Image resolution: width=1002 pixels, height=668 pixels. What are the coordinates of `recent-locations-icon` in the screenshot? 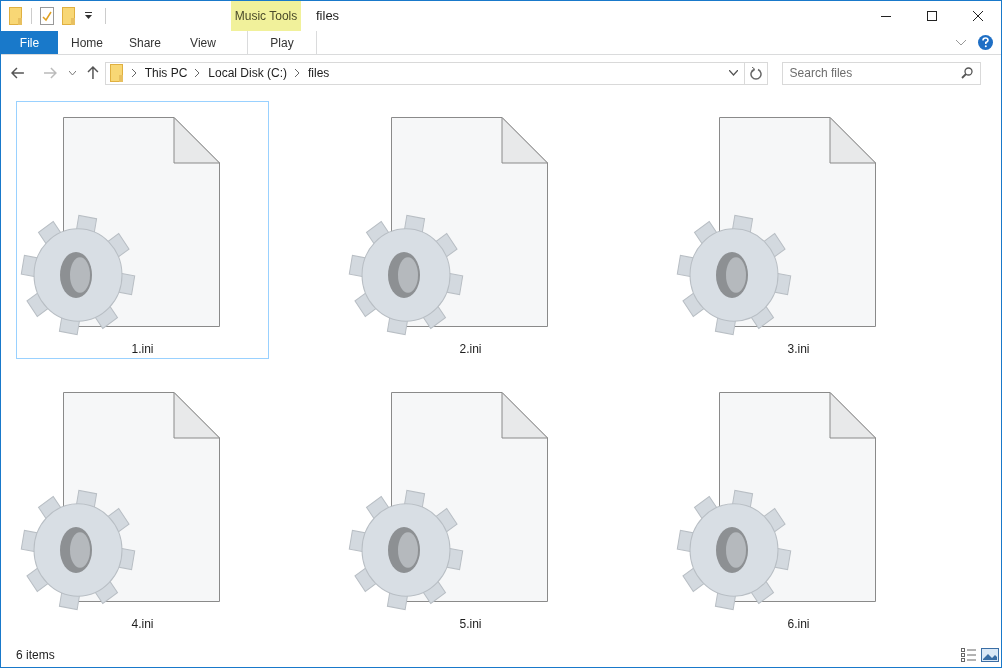 It's located at (72, 73).